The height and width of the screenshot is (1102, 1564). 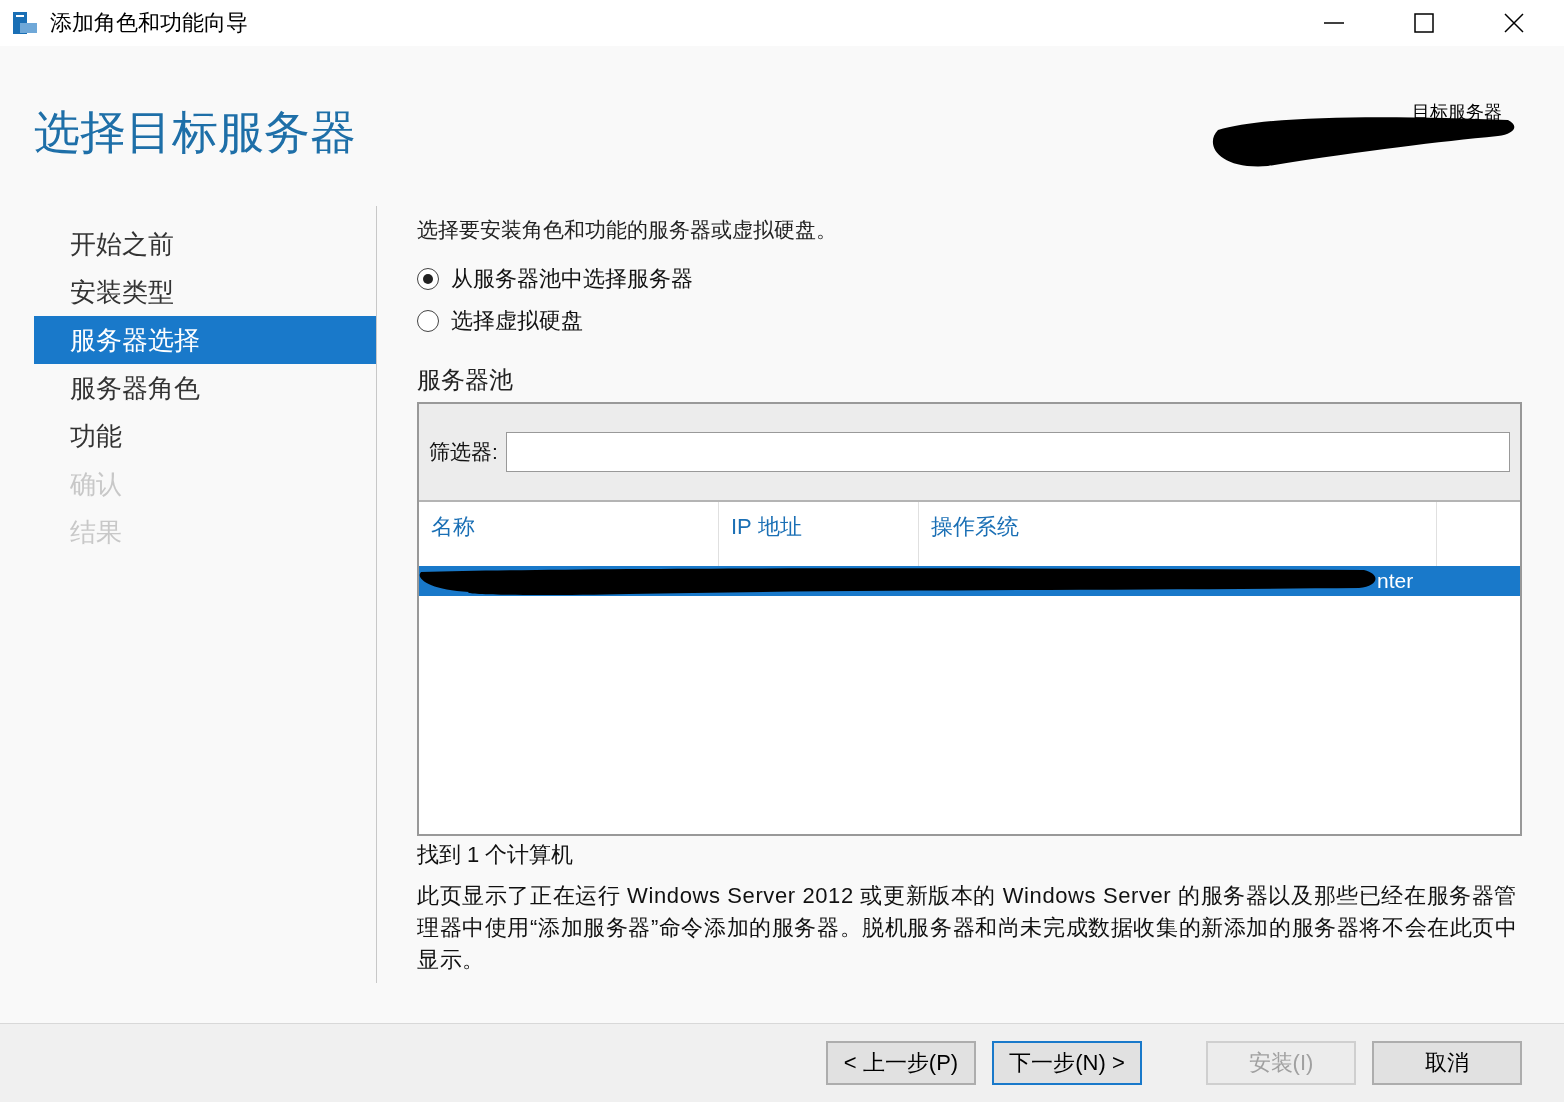 What do you see at coordinates (1395, 581) in the screenshot?
I see `table-cell: nter` at bounding box center [1395, 581].